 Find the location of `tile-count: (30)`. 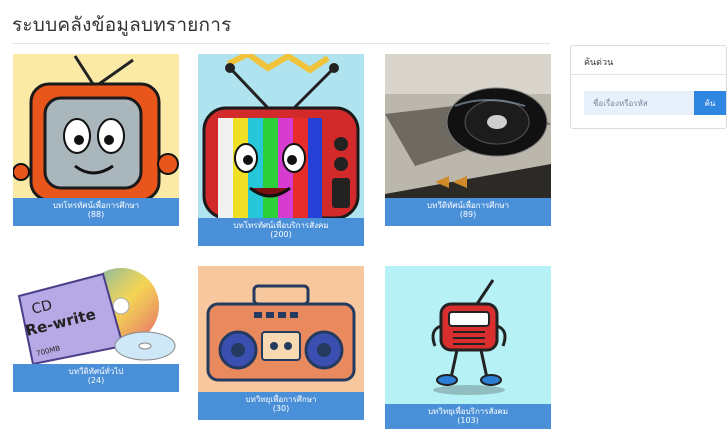

tile-count: (30) is located at coordinates (281, 408).